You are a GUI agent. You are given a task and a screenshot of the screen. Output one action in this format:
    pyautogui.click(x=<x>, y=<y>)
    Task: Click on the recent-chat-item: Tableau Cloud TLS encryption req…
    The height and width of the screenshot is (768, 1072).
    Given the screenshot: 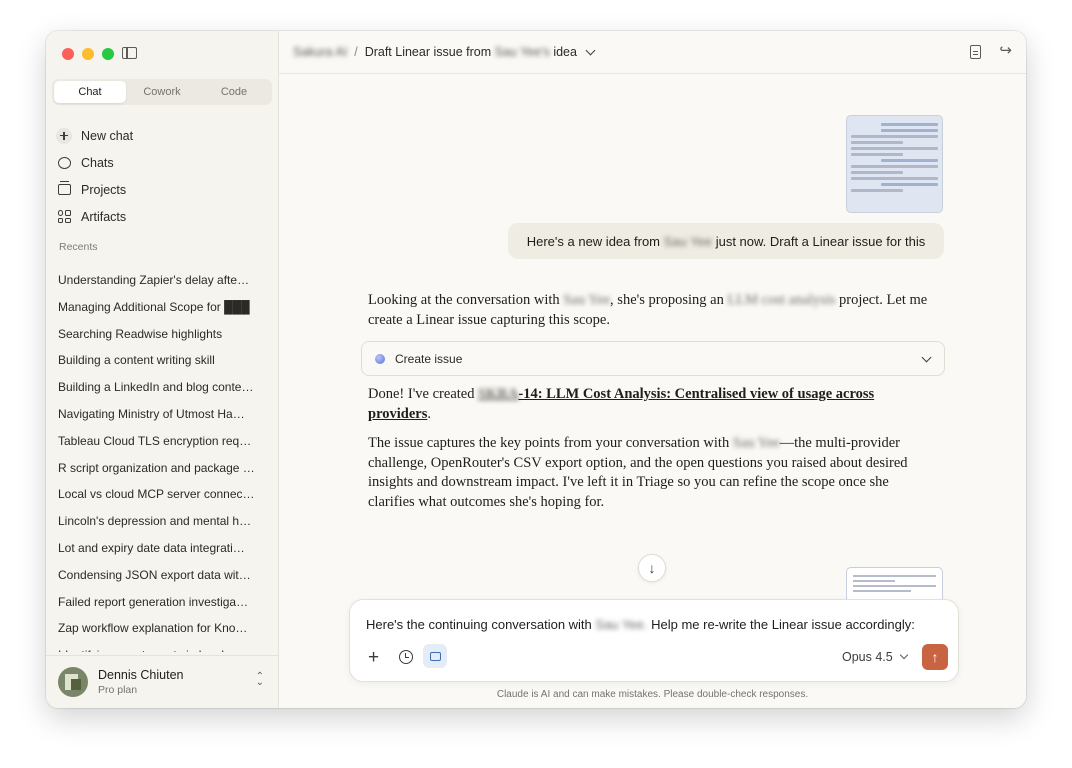 What is the action you would take?
    pyautogui.click(x=158, y=441)
    